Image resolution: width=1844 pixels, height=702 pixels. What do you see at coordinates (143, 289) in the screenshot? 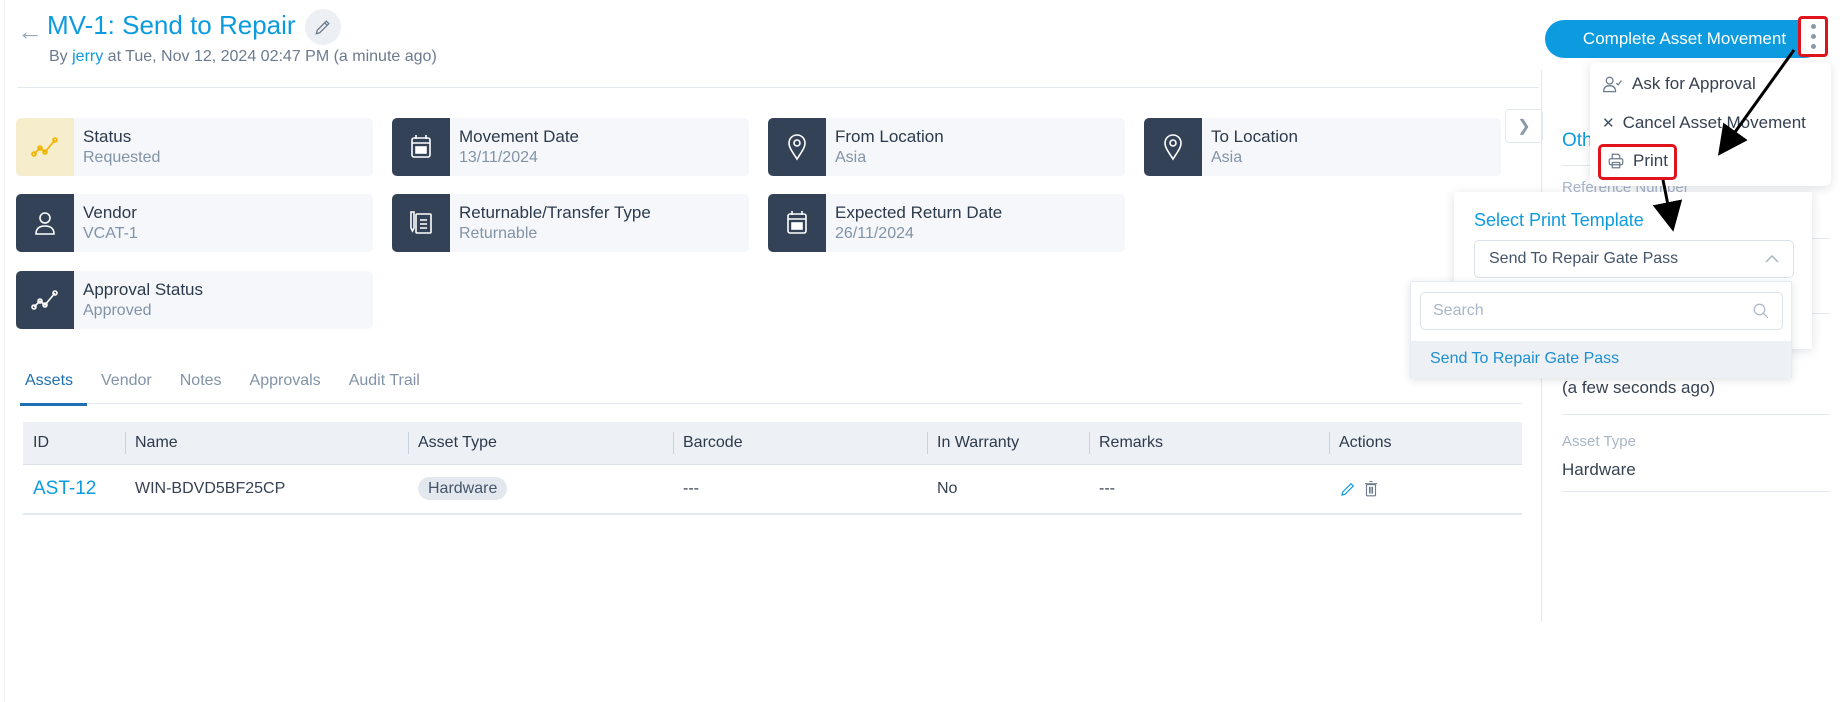
I see `card-label: Approval Status` at bounding box center [143, 289].